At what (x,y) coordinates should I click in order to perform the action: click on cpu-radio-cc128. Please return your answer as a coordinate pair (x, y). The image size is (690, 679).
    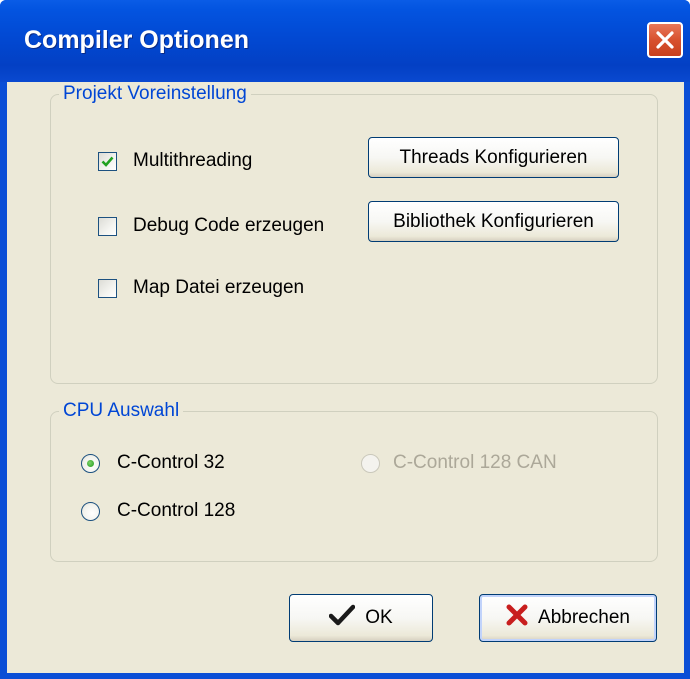
    Looking at the image, I should click on (90, 511).